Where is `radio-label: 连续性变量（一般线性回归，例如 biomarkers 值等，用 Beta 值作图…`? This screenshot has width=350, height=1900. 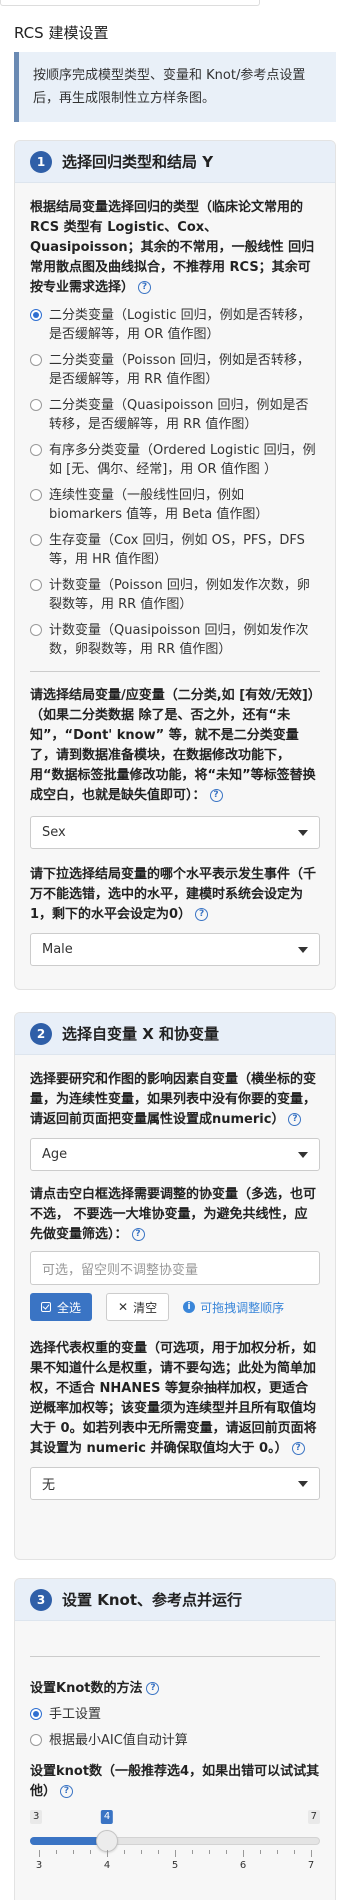
radio-label: 连续性变量（一般线性回归，例如 biomarkers 值等，用 Beta 值作图… is located at coordinates (159, 505).